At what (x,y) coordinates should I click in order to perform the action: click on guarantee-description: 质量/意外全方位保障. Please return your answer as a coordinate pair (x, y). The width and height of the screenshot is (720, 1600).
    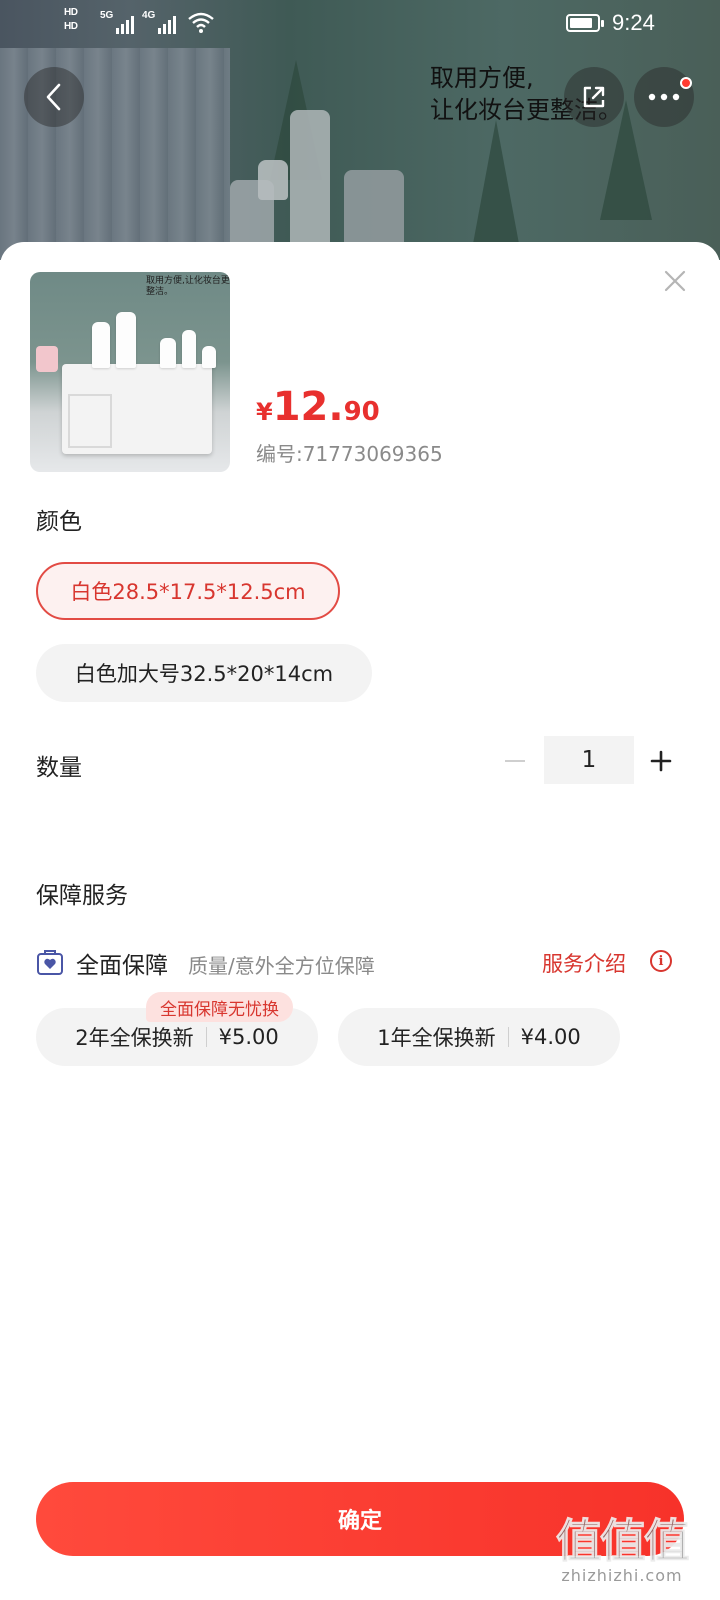
    Looking at the image, I should click on (281, 966).